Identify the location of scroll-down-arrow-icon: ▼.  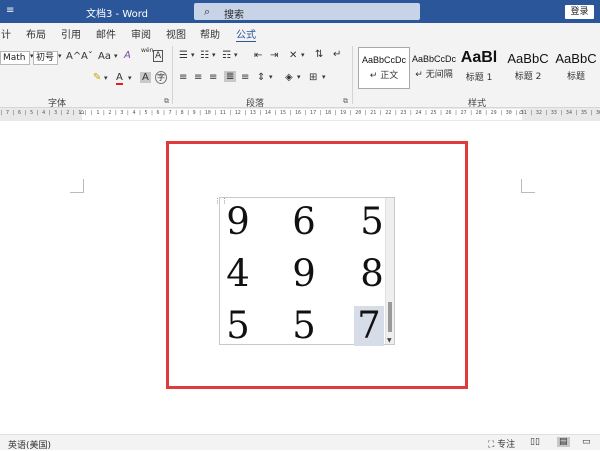
(389, 340).